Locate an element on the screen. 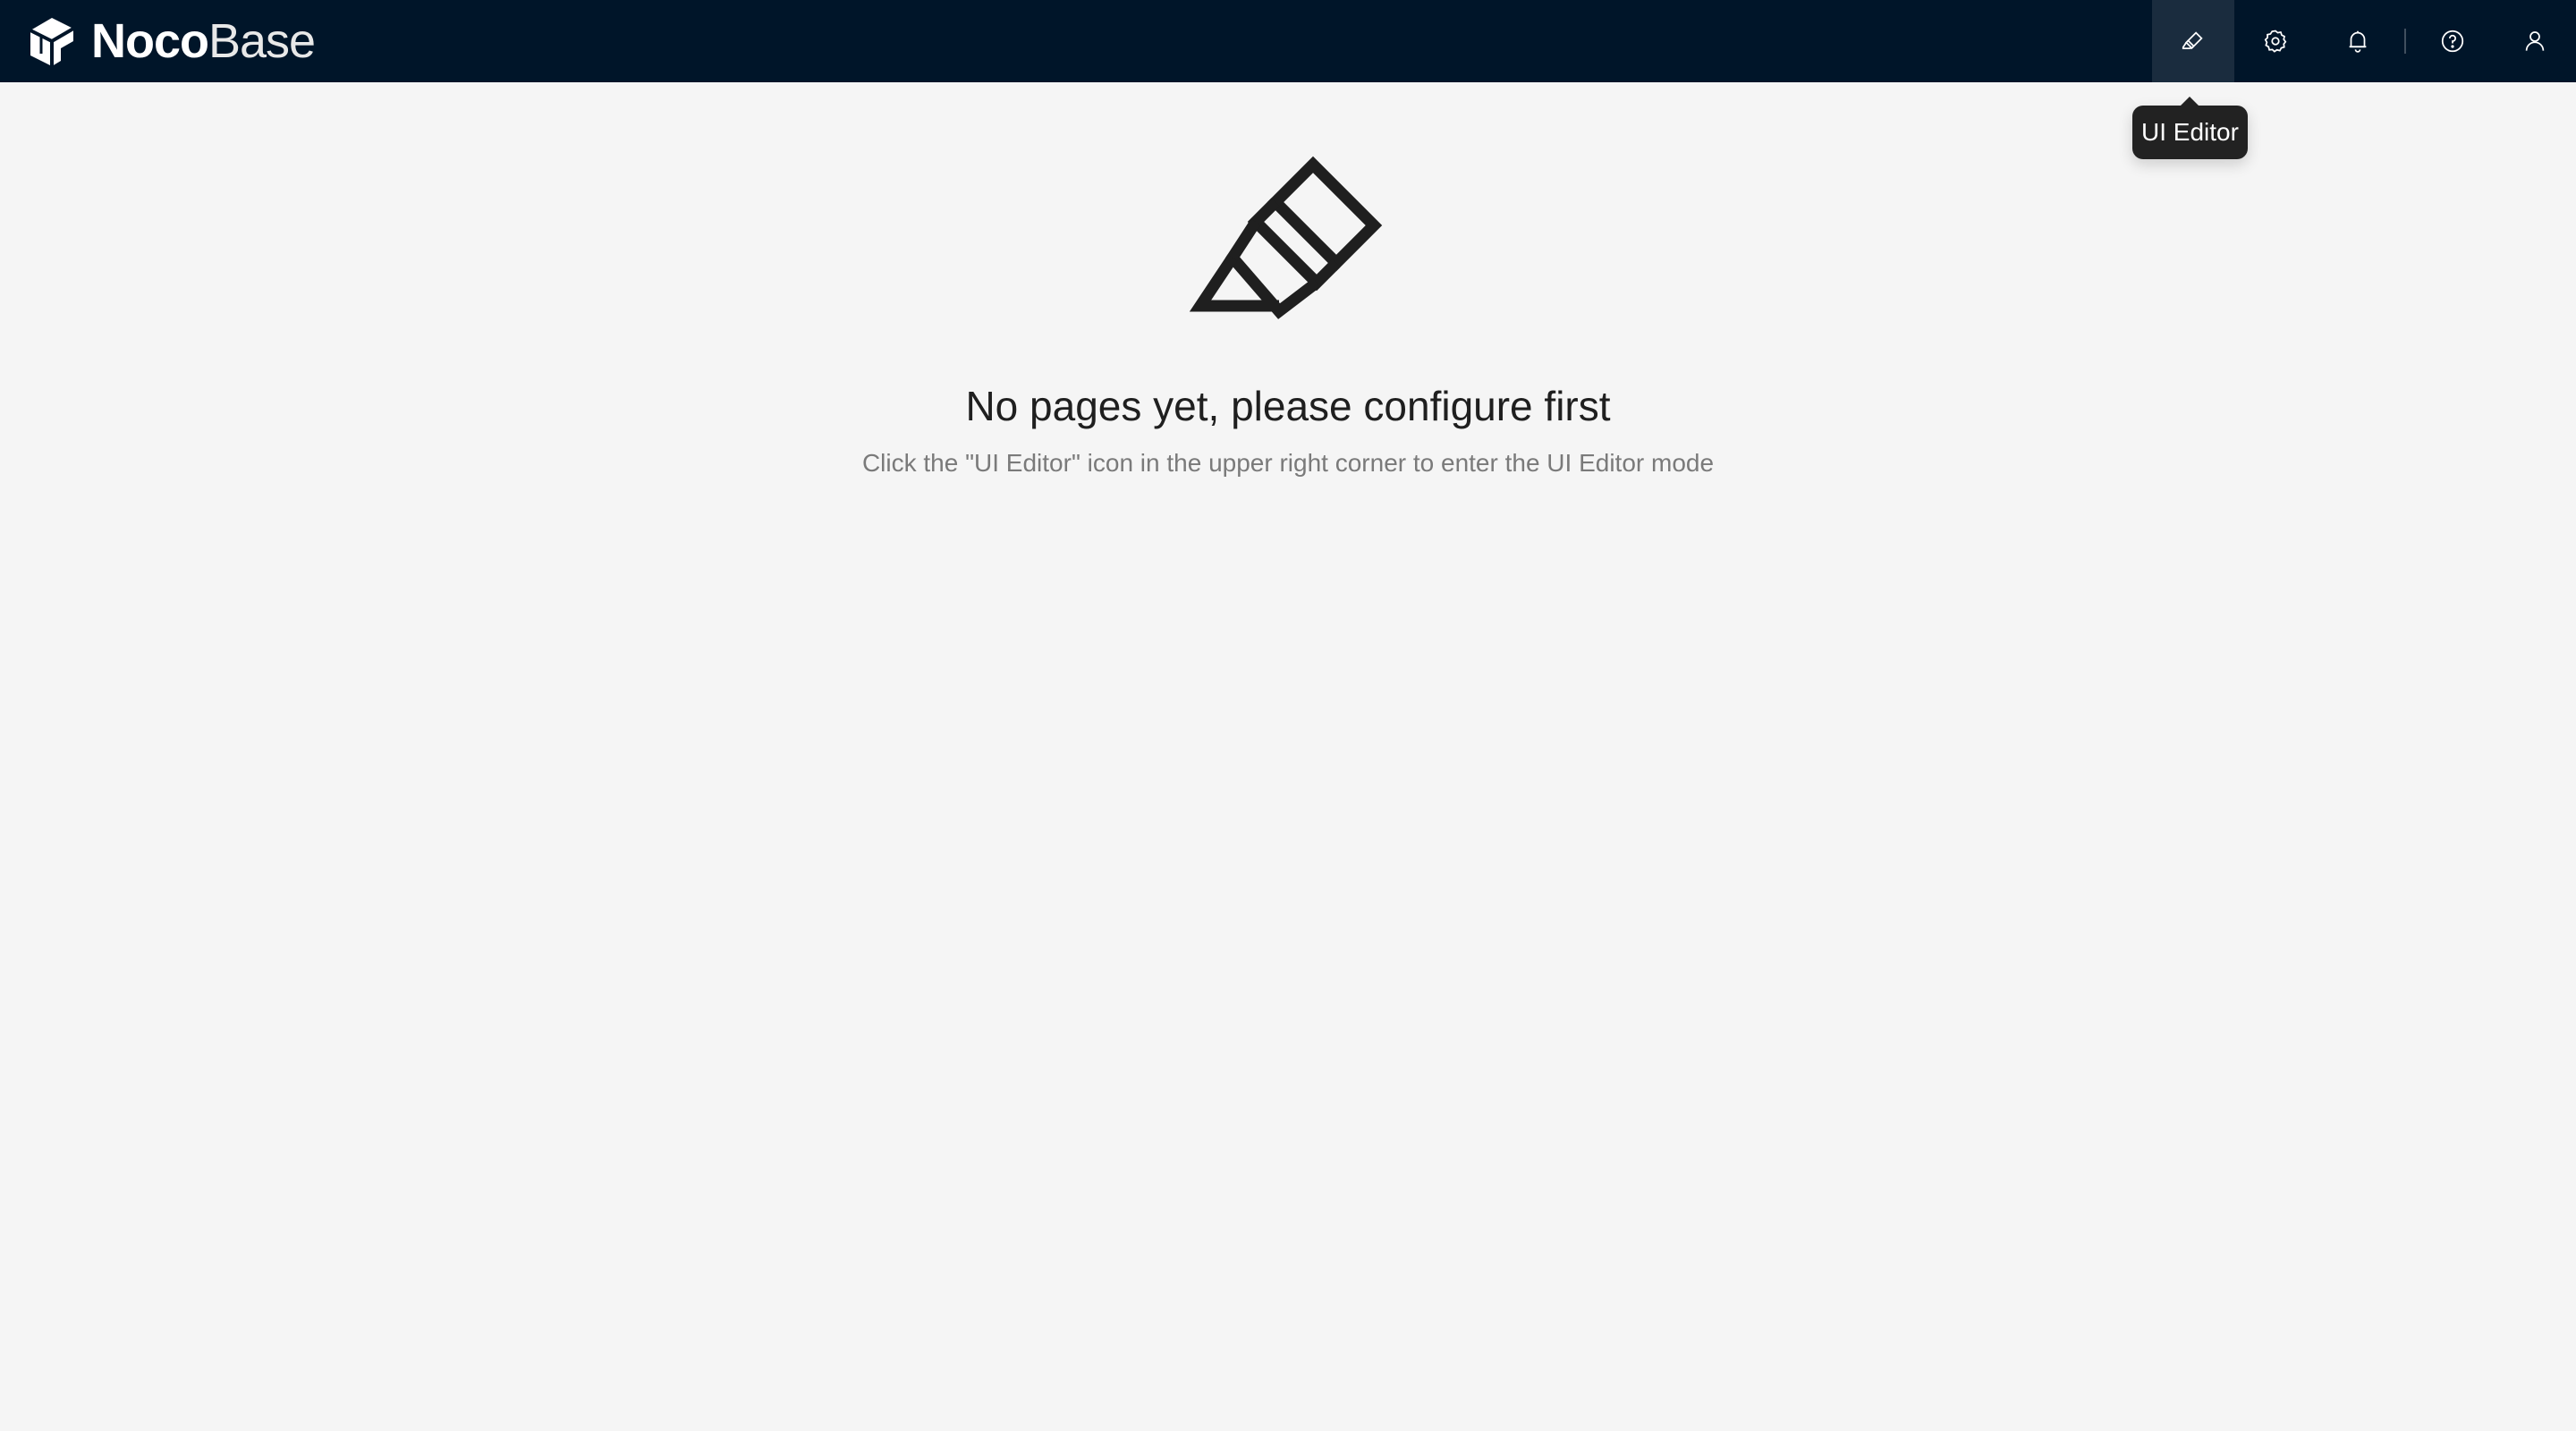  header-toolbar is located at coordinates (2364, 41).